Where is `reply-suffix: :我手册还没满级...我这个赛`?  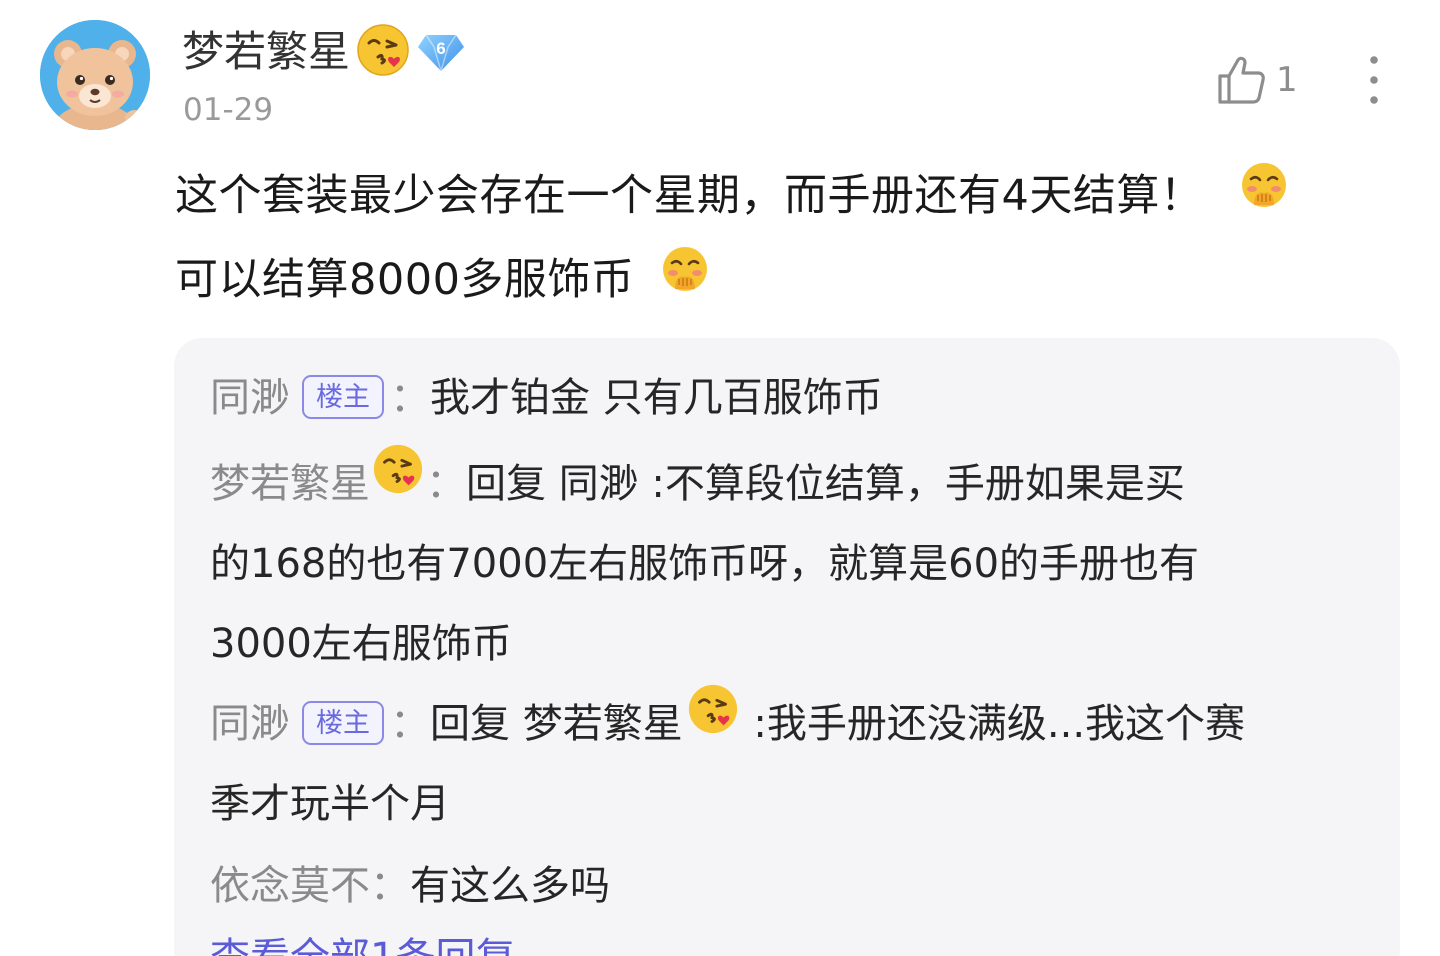
reply-suffix: :我手册还没满级...我这个赛 is located at coordinates (993, 724).